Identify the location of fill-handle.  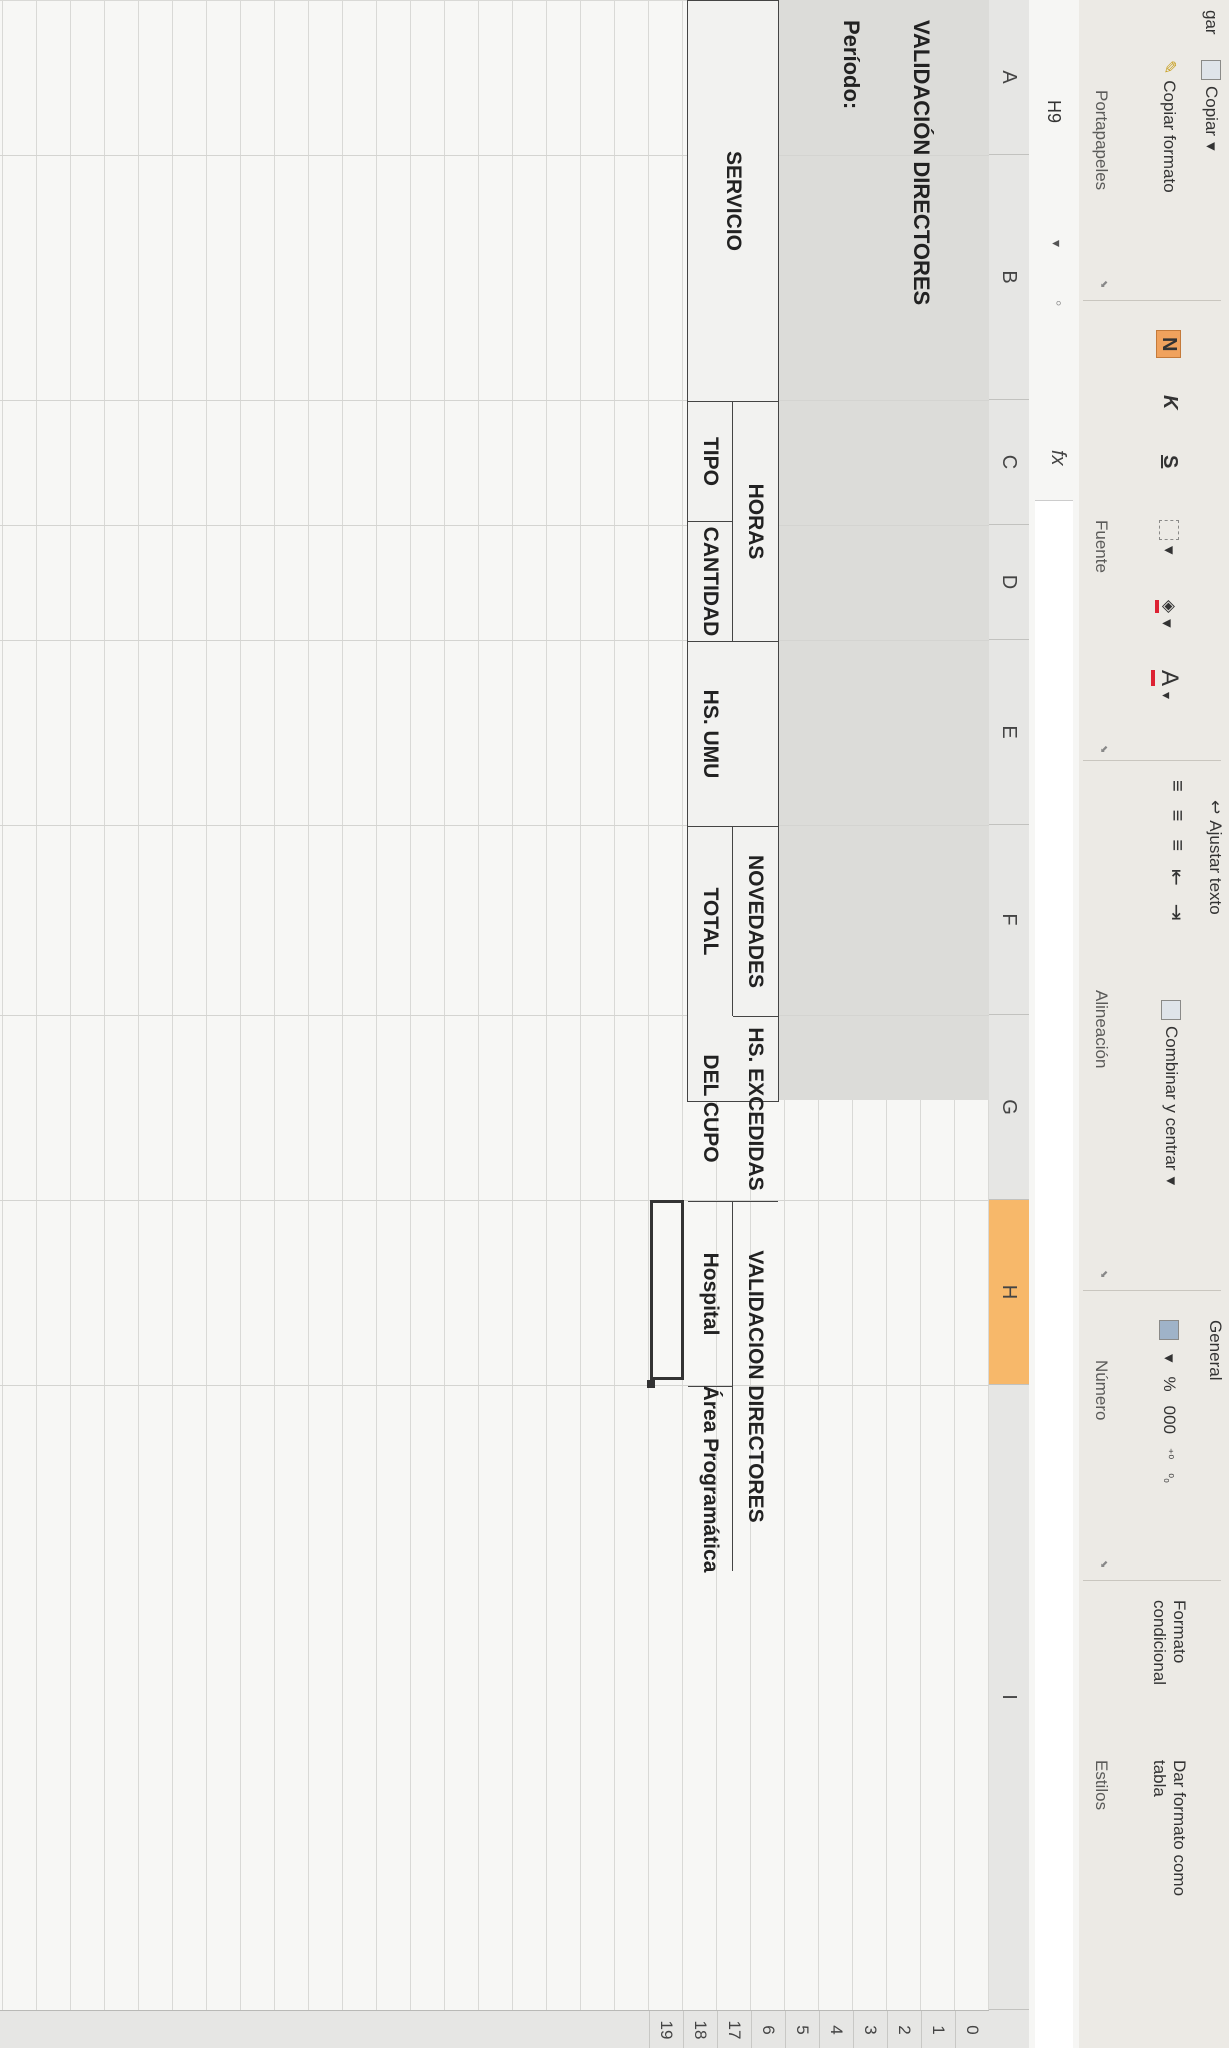
(651, 1384).